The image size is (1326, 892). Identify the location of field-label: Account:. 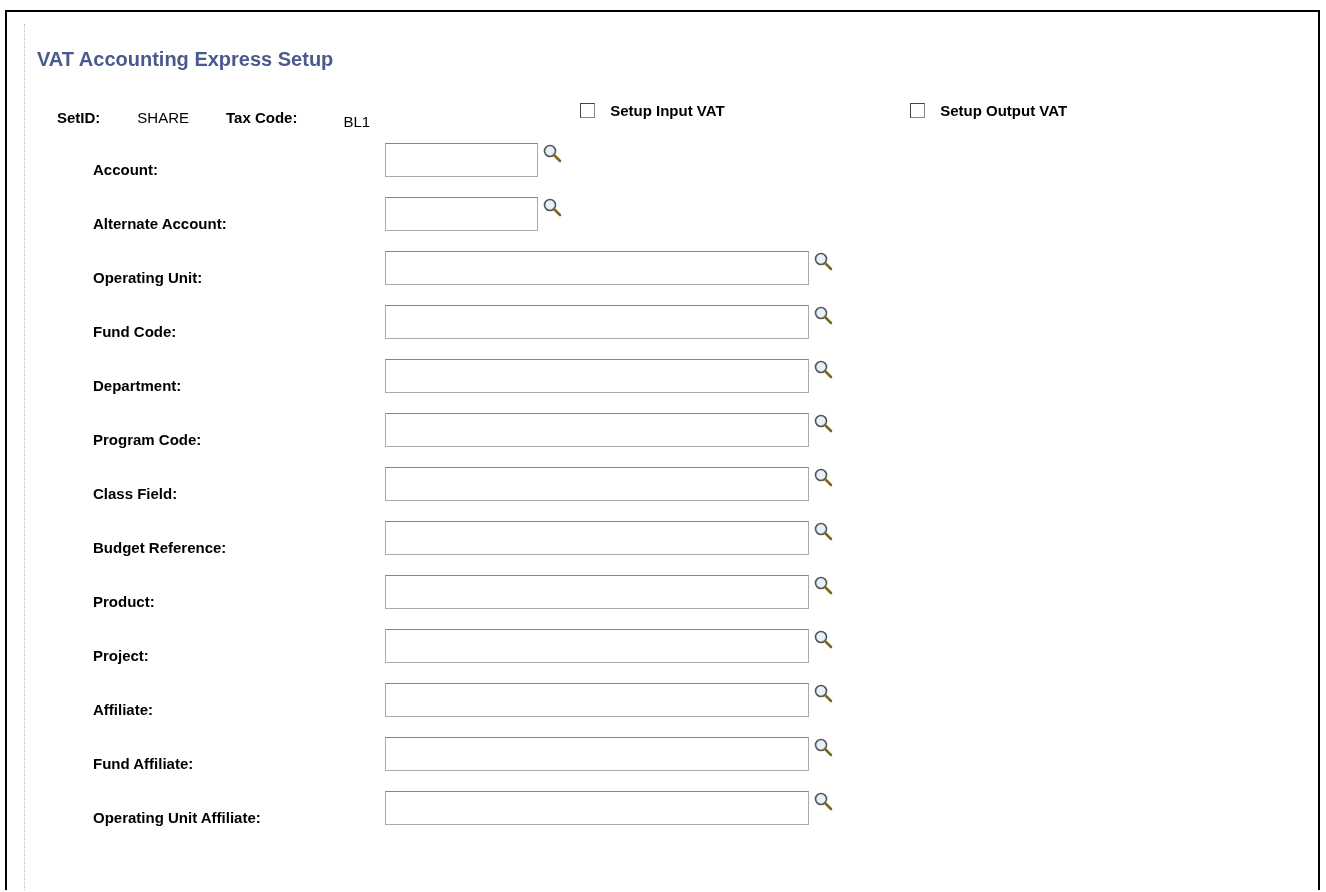
(126, 169).